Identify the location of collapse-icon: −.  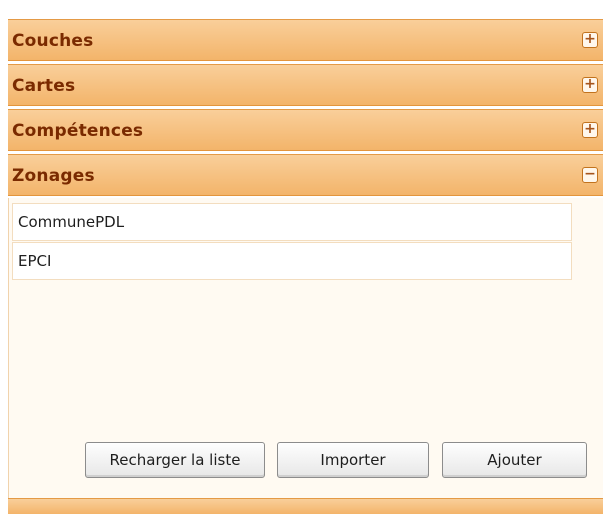
(590, 175).